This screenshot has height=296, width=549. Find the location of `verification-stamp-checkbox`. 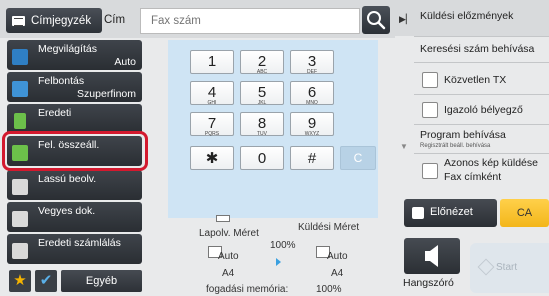

verification-stamp-checkbox is located at coordinates (430, 110).